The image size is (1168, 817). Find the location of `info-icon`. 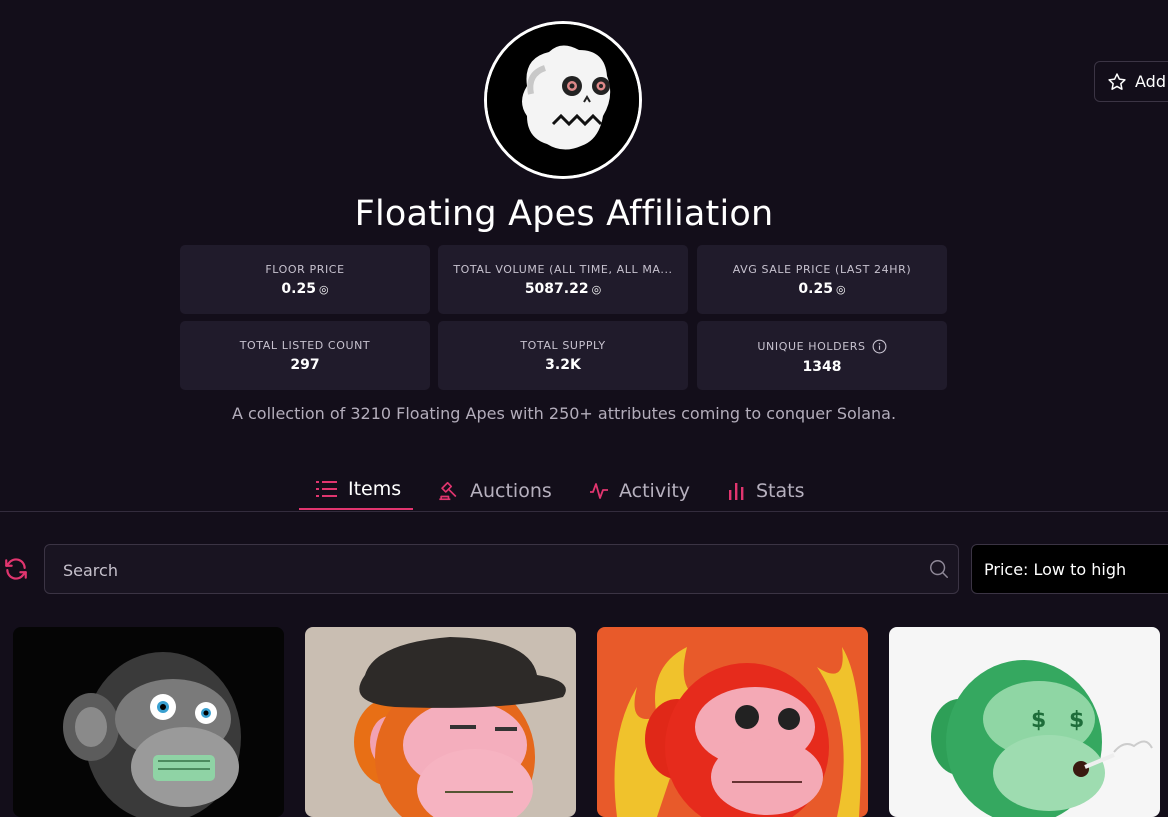

info-icon is located at coordinates (879, 346).